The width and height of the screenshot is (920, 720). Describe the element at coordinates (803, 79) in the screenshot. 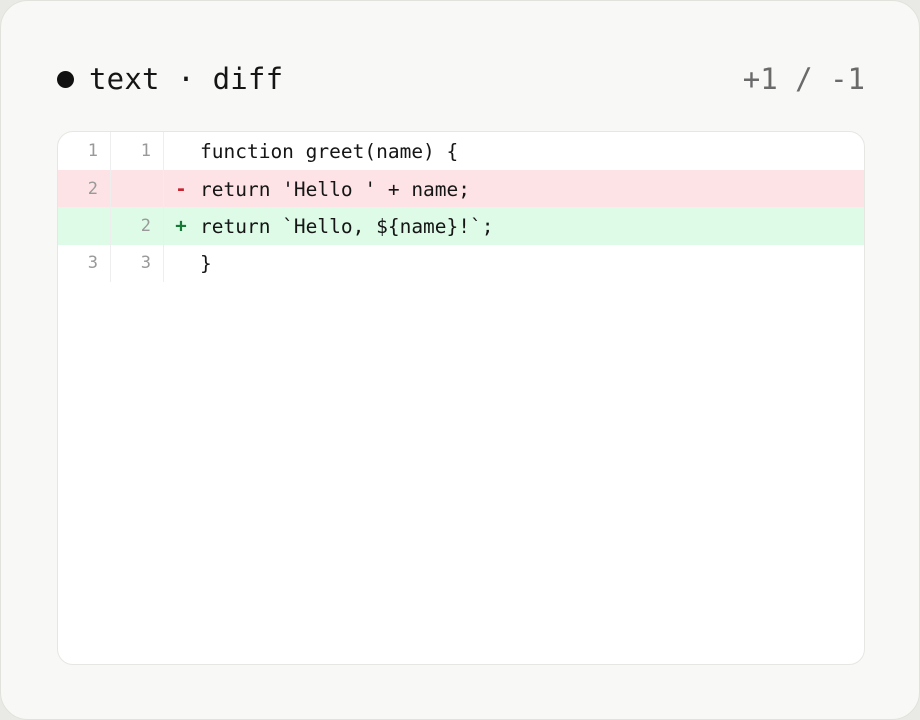

I see `diff-stats: +1 / -1` at that location.